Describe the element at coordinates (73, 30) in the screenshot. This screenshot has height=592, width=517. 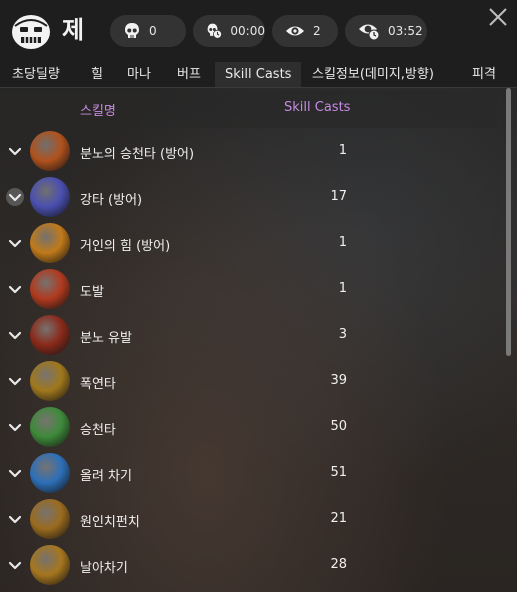
I see `character-name: 제` at that location.